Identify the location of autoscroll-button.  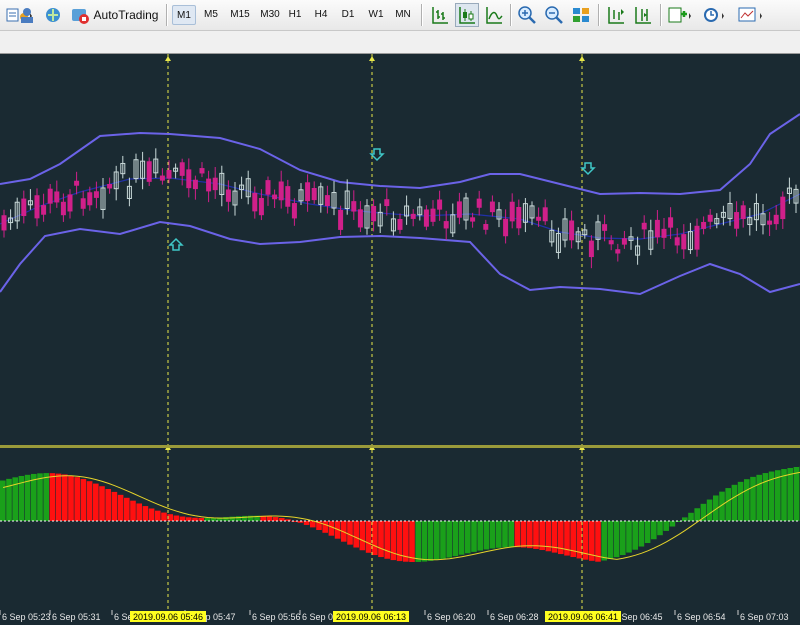
(643, 15).